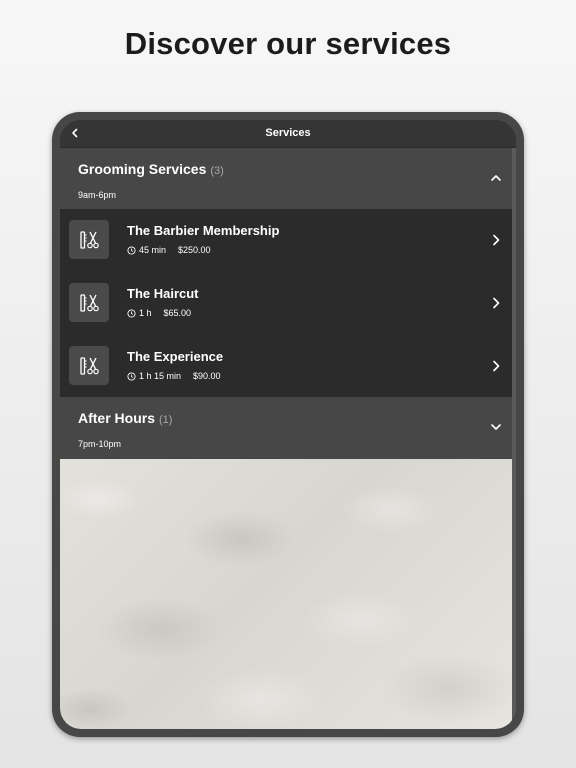 The height and width of the screenshot is (768, 576). I want to click on expand-toggle, so click(496, 427).